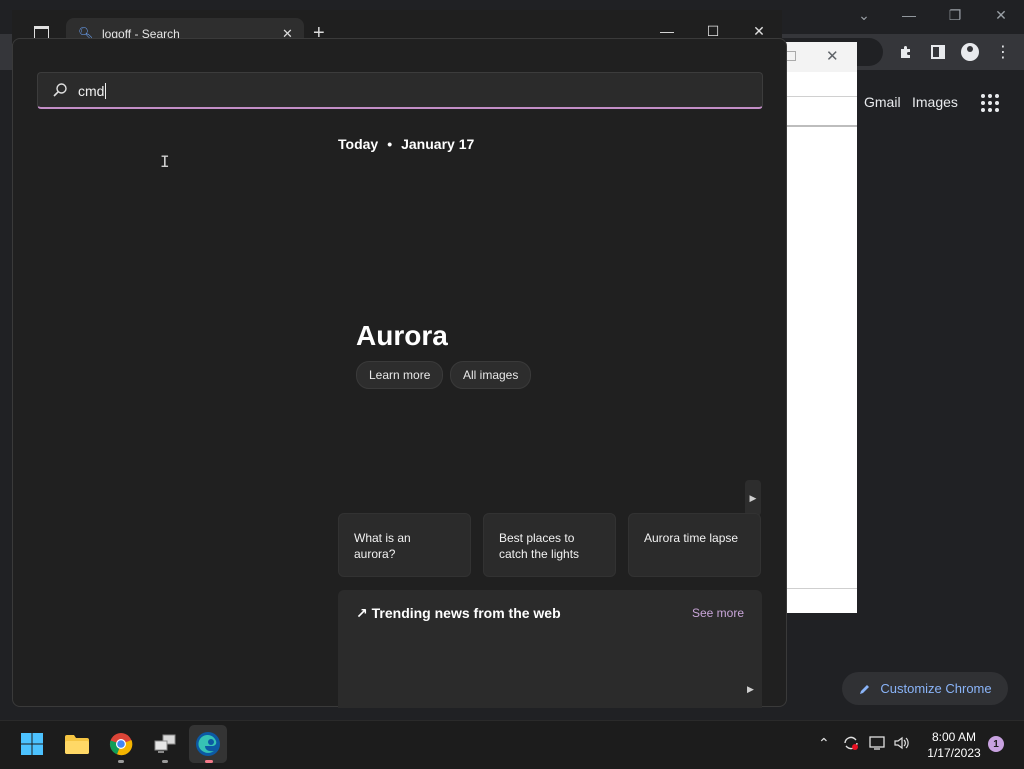 The width and height of the screenshot is (1024, 769). I want to click on volume-icon, so click(902, 744).